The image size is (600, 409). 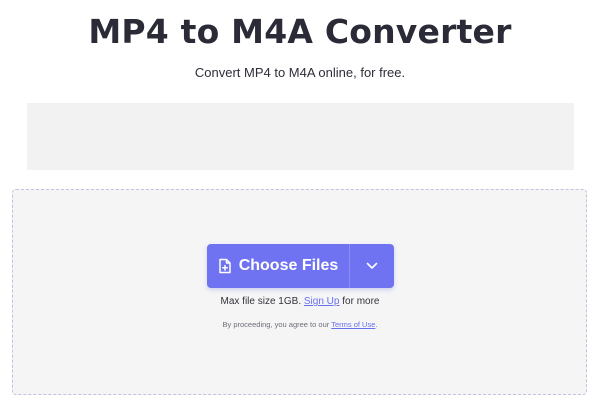 I want to click on choose-files-button-group: Choose Files, so click(x=300, y=266).